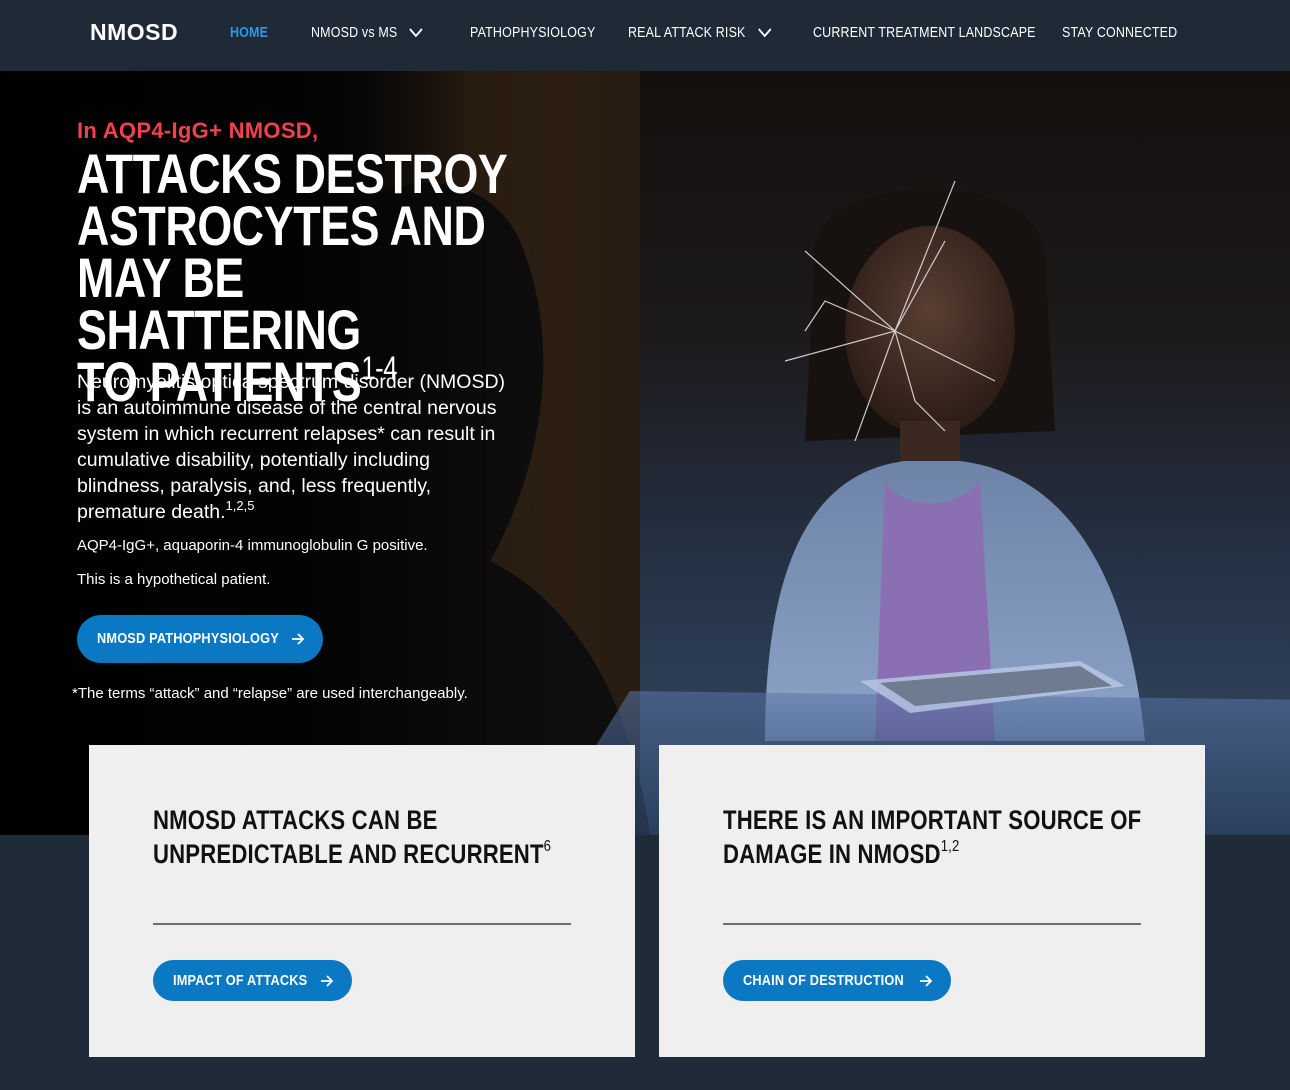 This screenshot has width=1290, height=1090. Describe the element at coordinates (281, 225) in the screenshot. I see `headline-line: ASTROCYTES AND` at that location.